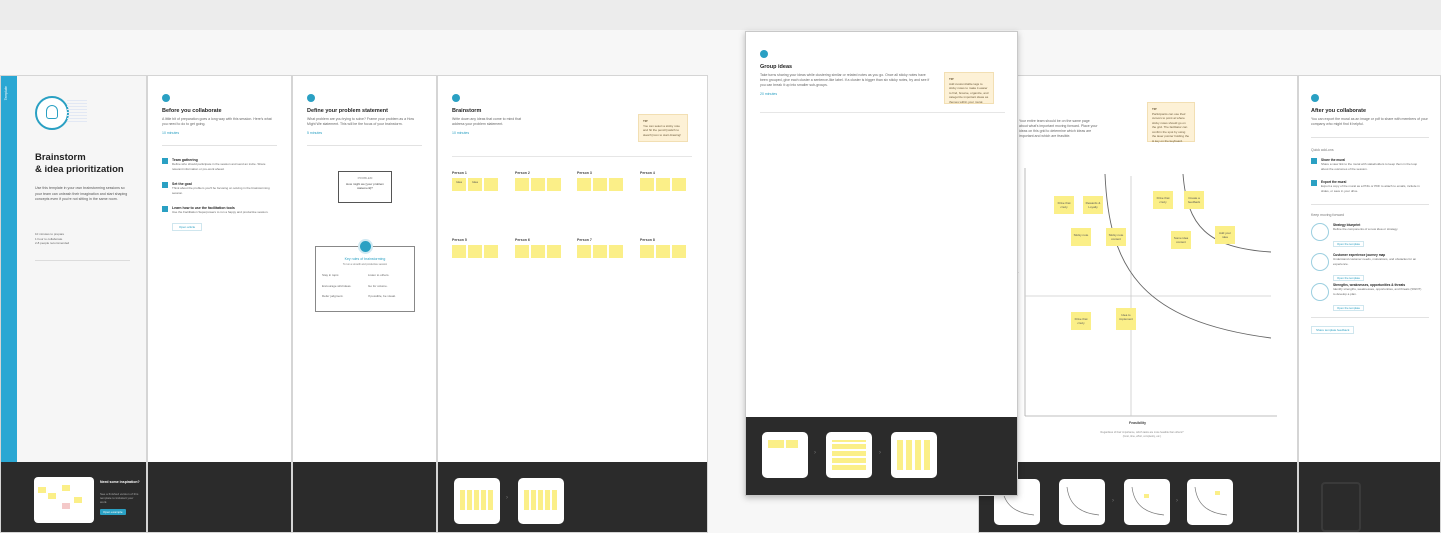 Image resolution: width=1441 pixels, height=533 pixels. I want to click on checkbox-icon, so click(165, 185).